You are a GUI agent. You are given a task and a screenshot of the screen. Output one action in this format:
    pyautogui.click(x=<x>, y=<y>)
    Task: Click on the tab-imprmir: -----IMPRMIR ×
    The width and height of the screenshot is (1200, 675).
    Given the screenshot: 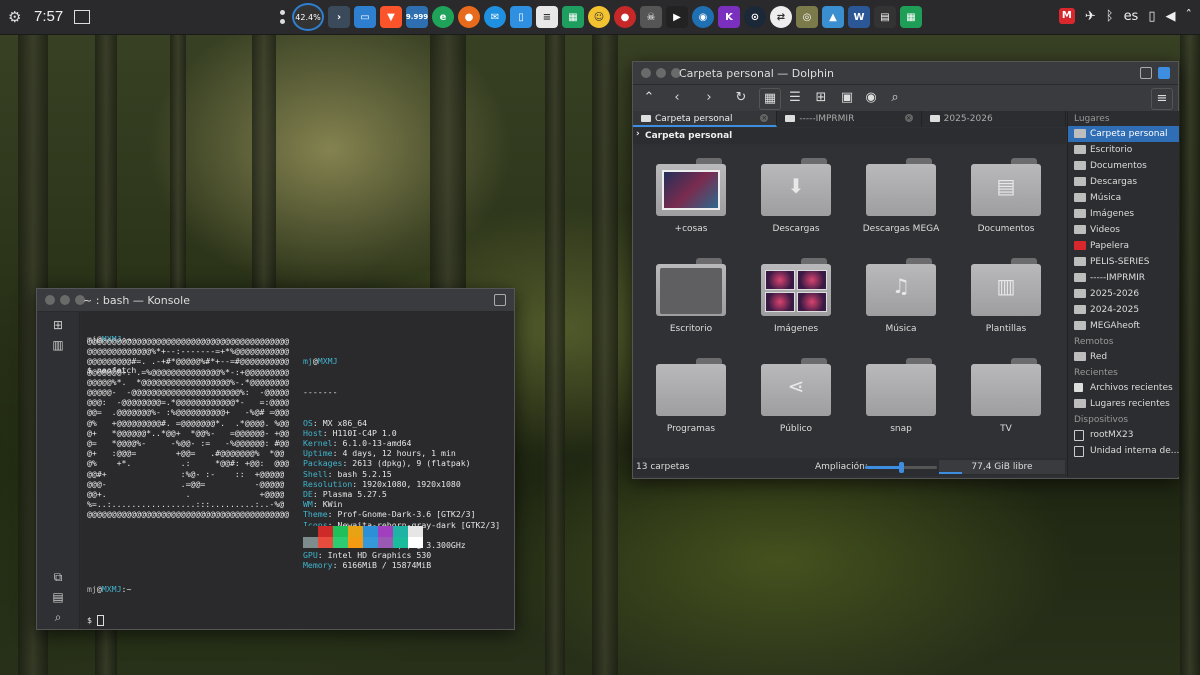 What is the action you would take?
    pyautogui.click(x=849, y=119)
    